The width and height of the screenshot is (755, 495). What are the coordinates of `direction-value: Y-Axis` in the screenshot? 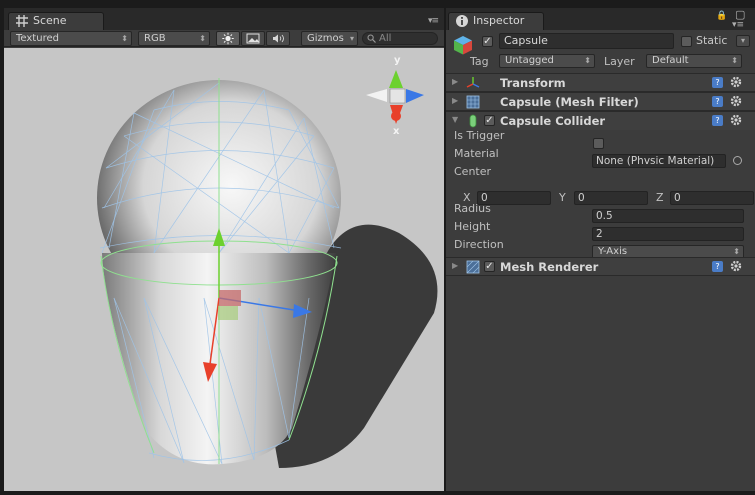 It's located at (613, 251).